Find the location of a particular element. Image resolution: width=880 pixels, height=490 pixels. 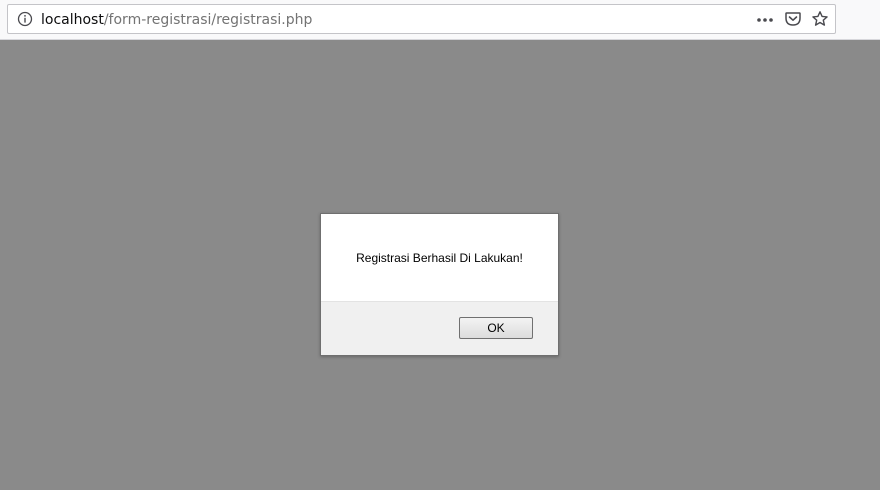

browser-toolbar: localhost/form-registrasi/registrasi.php is located at coordinates (440, 20).